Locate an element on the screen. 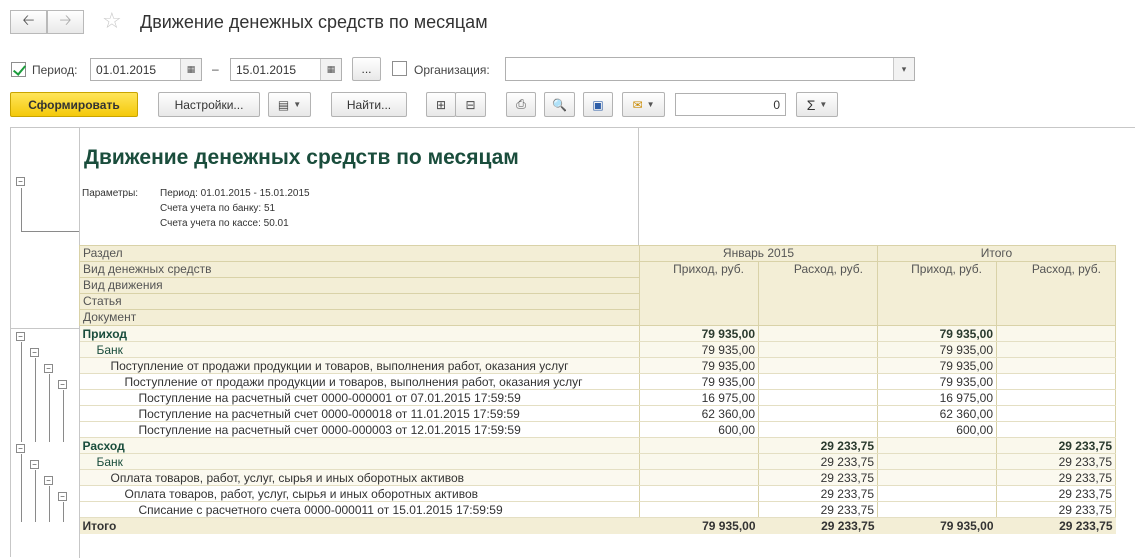  forward-button: 🡢 is located at coordinates (65, 22).